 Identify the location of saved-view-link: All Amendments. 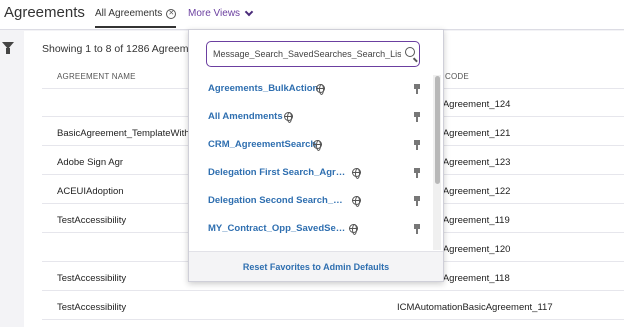
(245, 116).